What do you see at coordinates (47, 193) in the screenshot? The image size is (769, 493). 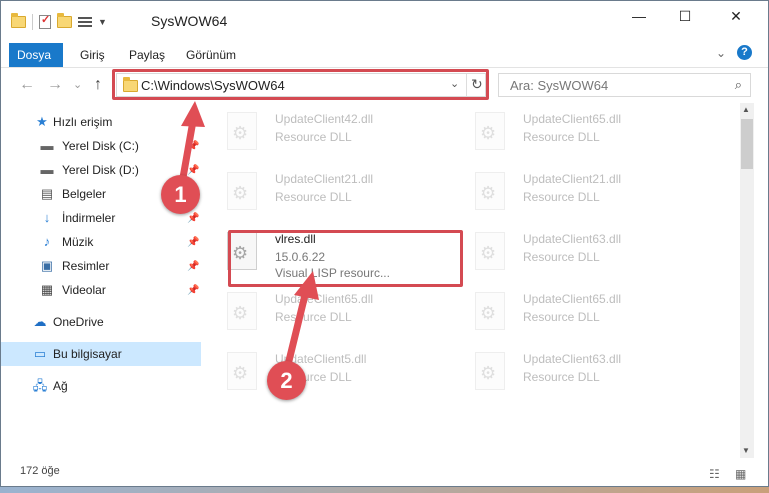 I see `documents-icon: ▤` at bounding box center [47, 193].